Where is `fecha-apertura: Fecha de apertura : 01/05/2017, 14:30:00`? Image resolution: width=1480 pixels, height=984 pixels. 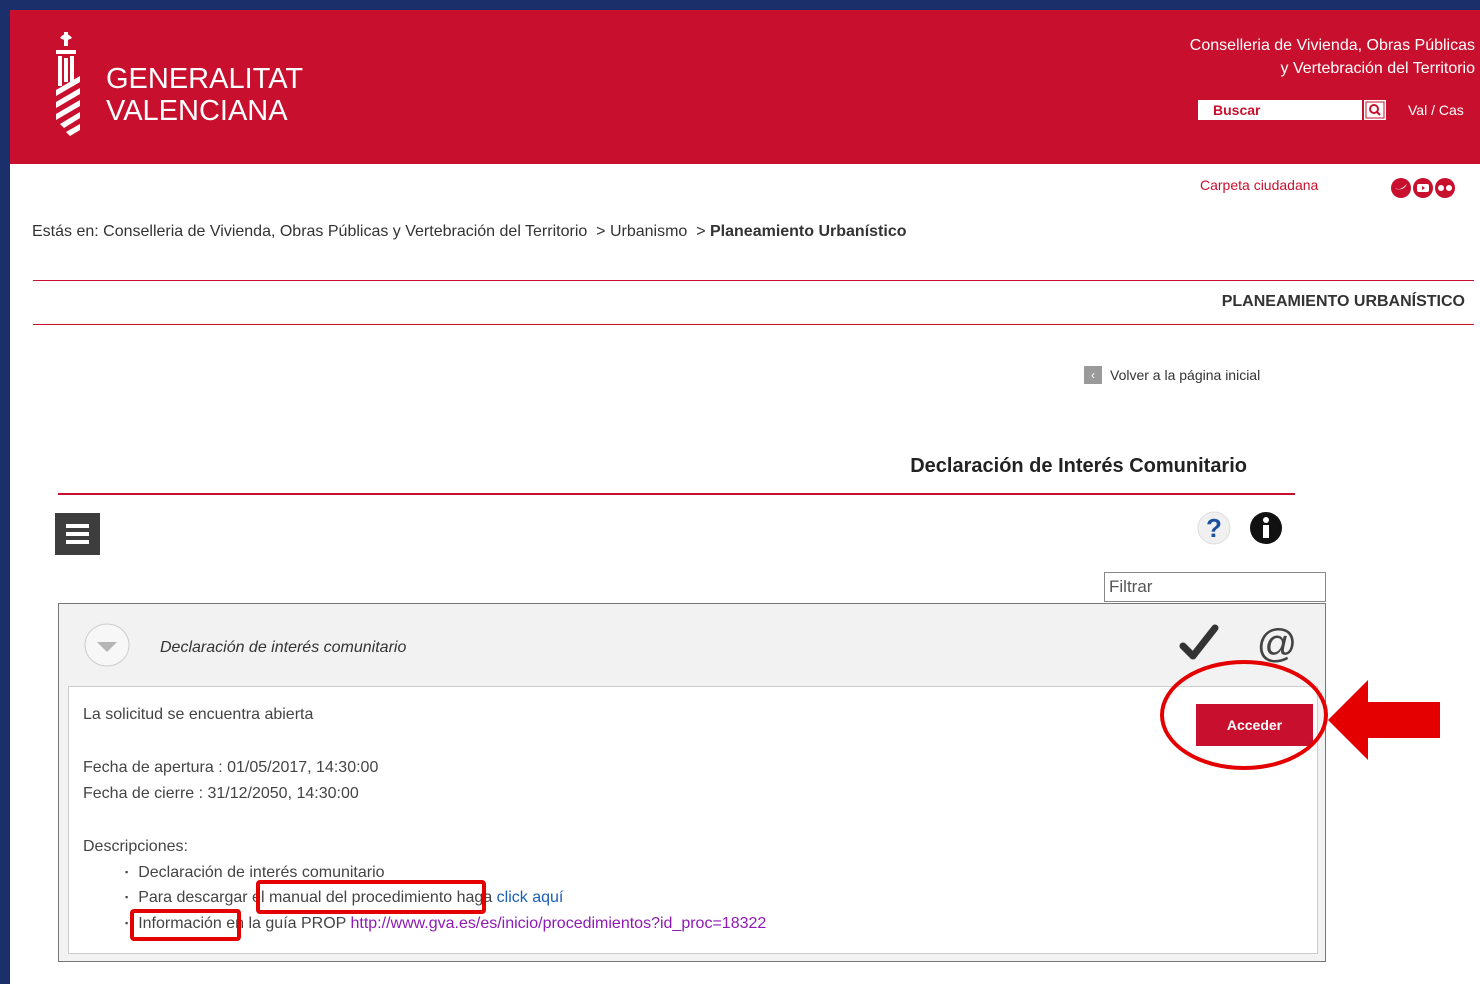
fecha-apertura: Fecha de apertura : 01/05/2017, 14:30:00 is located at coordinates (231, 767).